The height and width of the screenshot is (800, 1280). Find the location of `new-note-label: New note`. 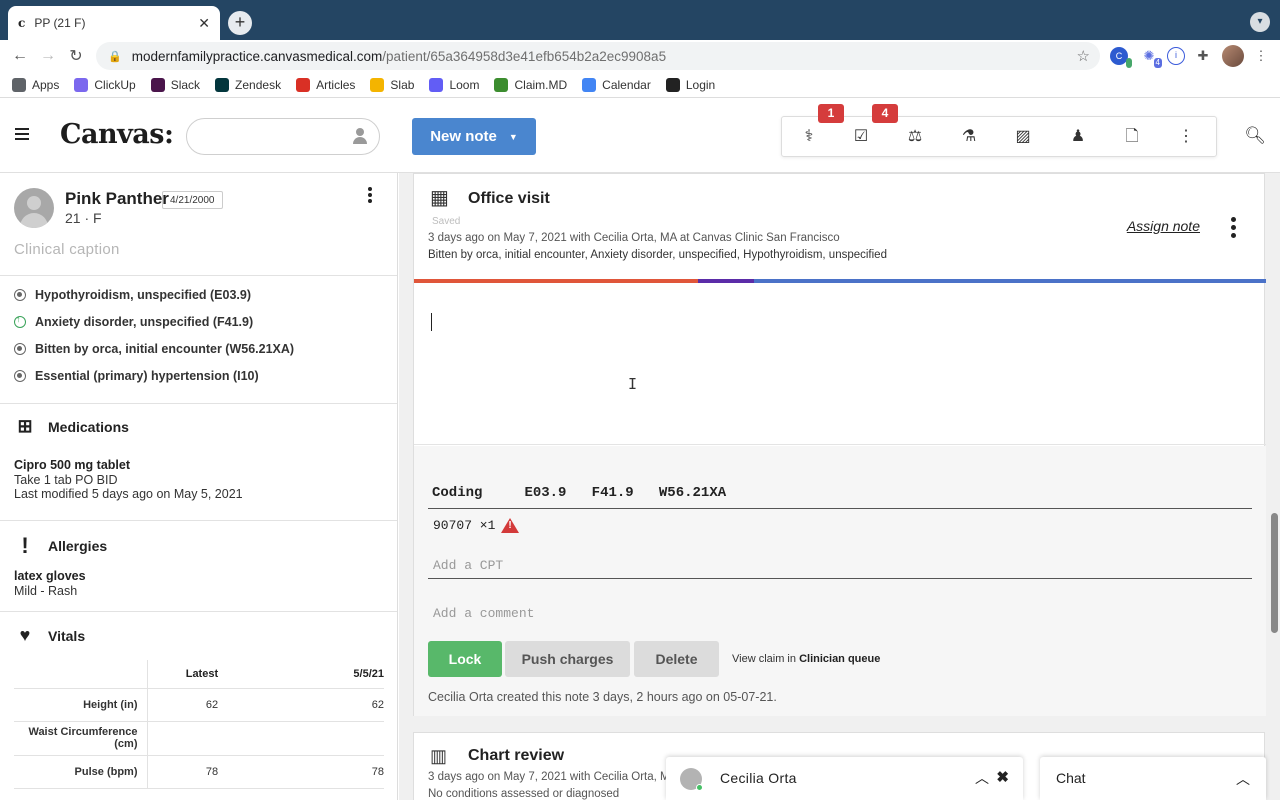

new-note-label: New note is located at coordinates (463, 136).